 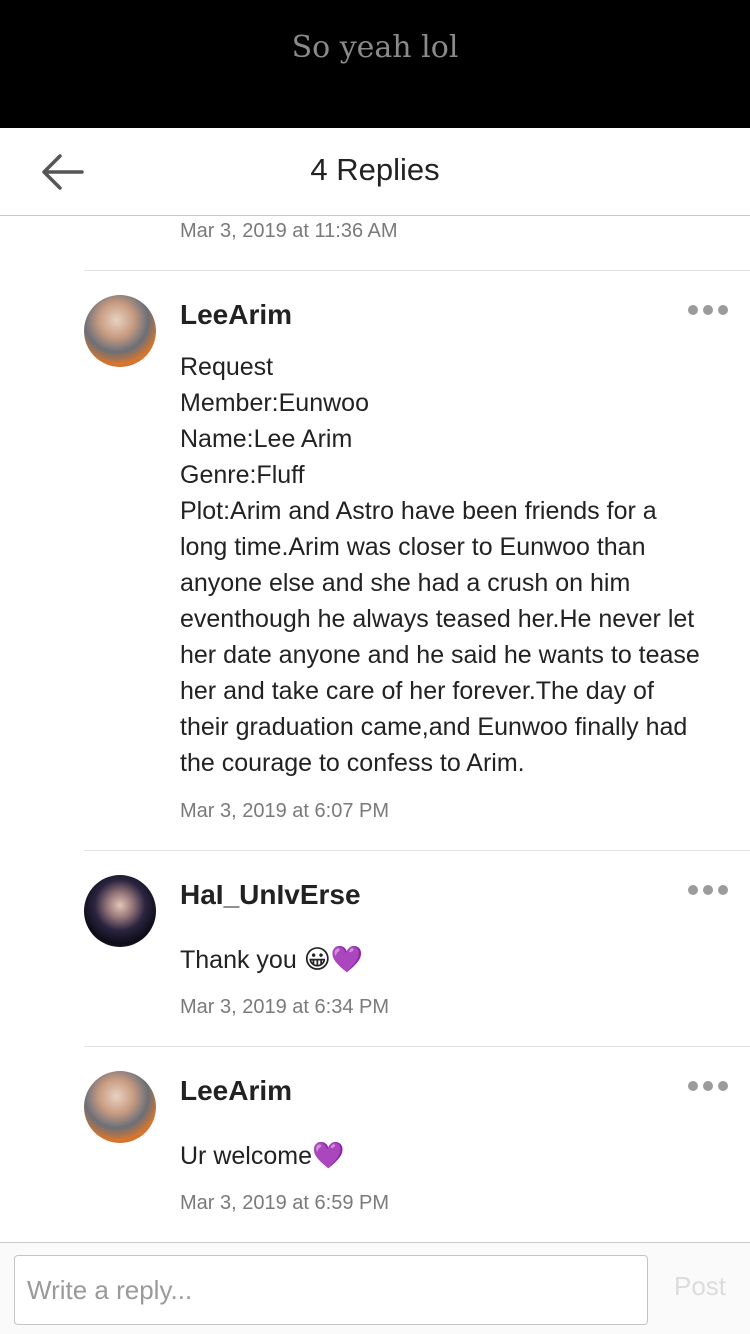 What do you see at coordinates (375, 47) in the screenshot?
I see `banner-text: So yeah lol` at bounding box center [375, 47].